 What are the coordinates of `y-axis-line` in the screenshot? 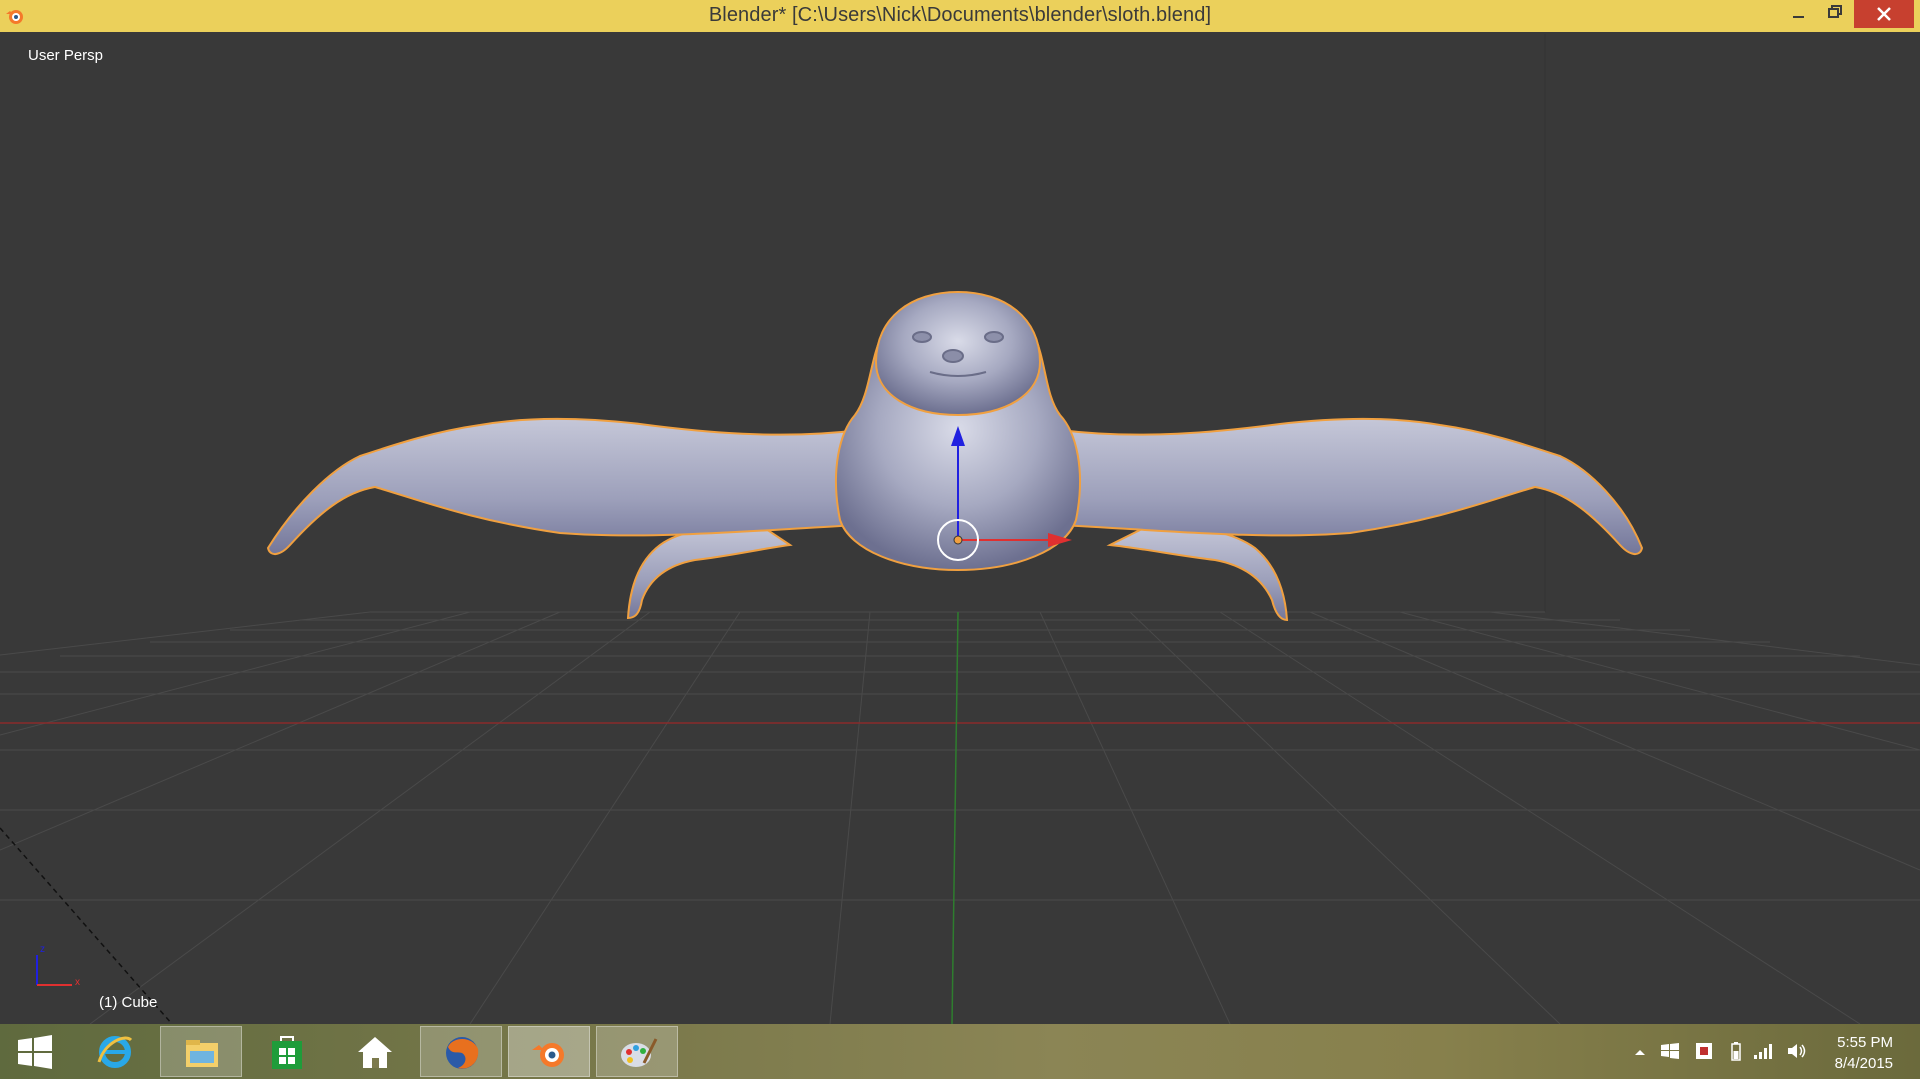 It's located at (955, 817).